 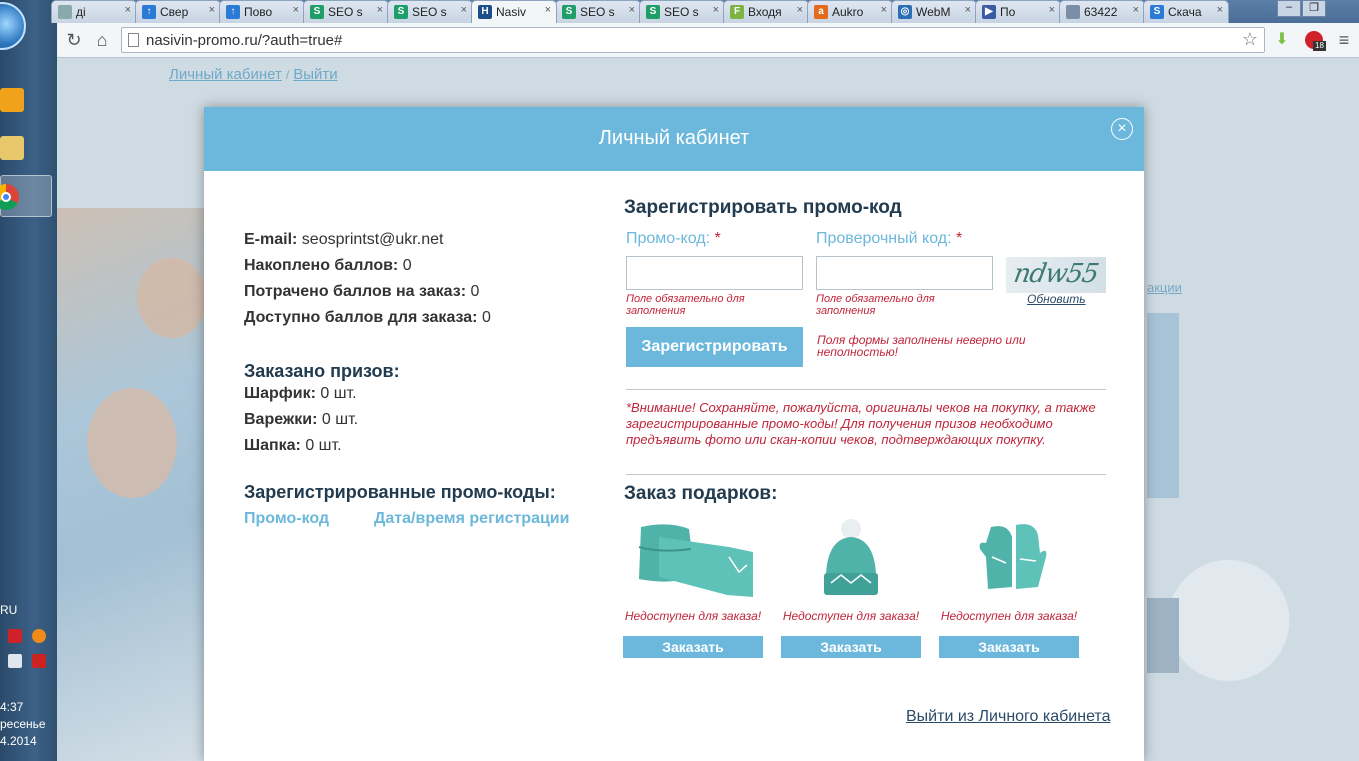 I want to click on start-button, so click(x=13, y=26).